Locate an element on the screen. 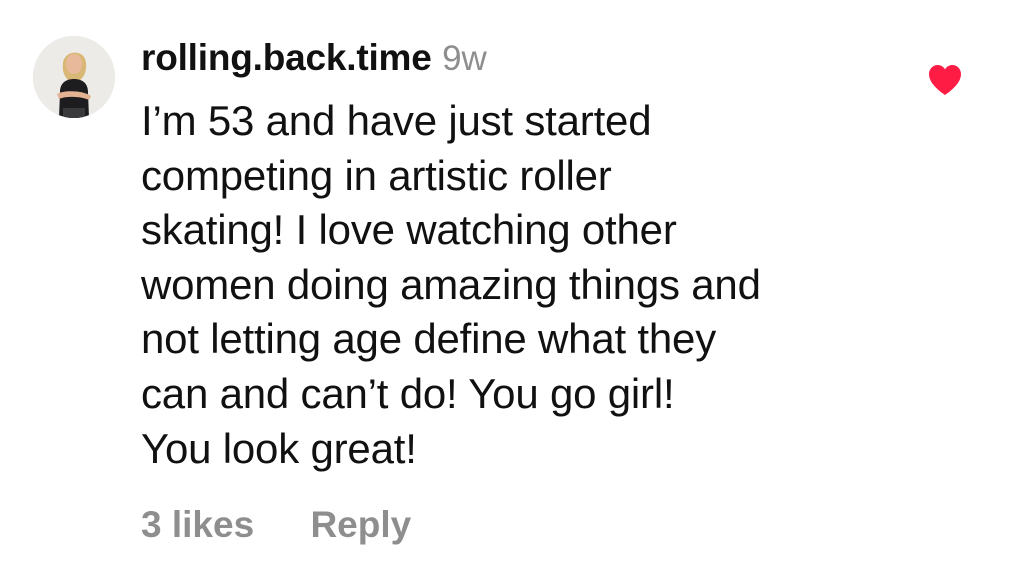 Image resolution: width=1024 pixels, height=561 pixels. like-button is located at coordinates (945, 80).